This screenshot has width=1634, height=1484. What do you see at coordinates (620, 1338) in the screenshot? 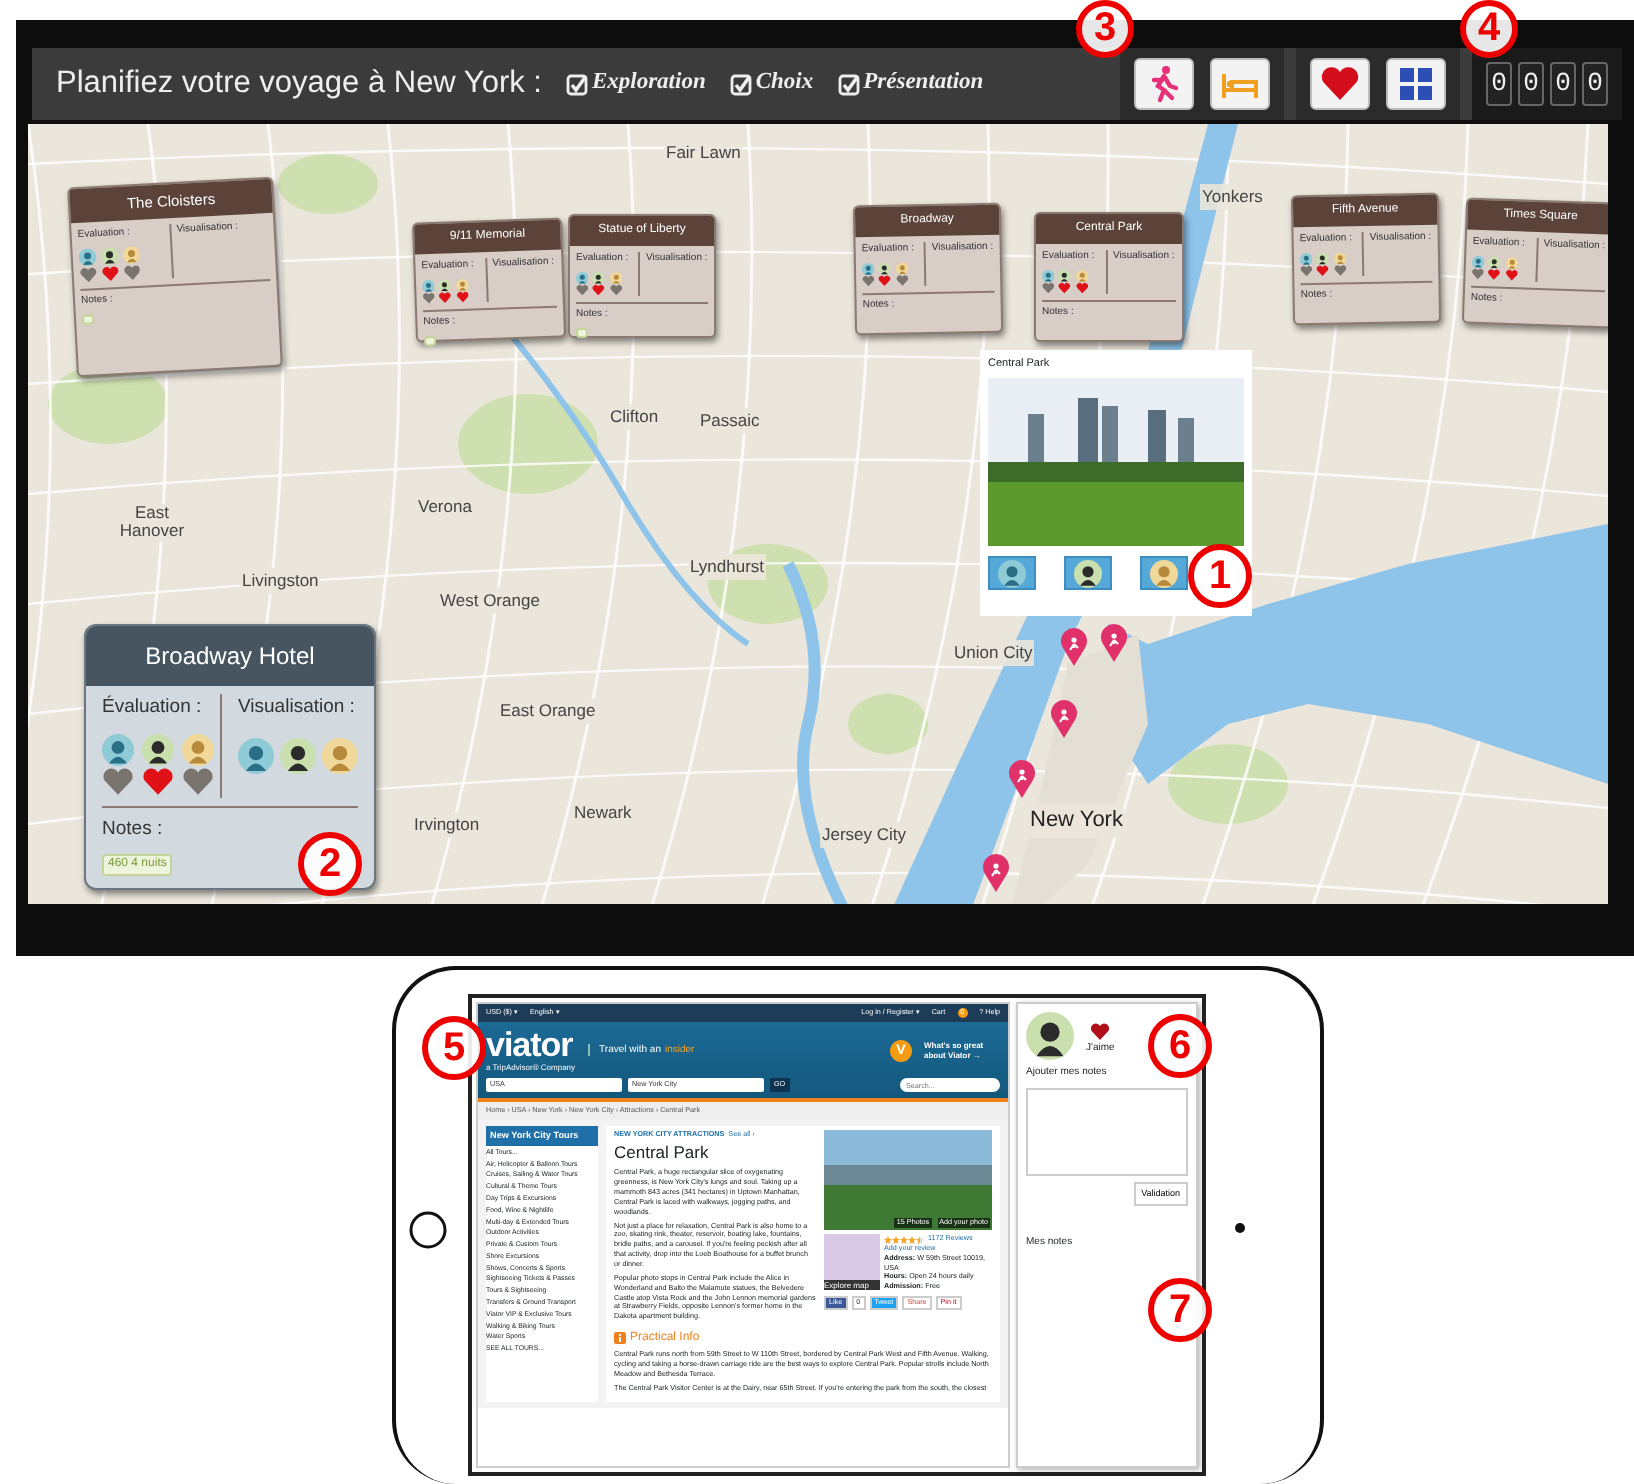
I see `info-icon` at bounding box center [620, 1338].